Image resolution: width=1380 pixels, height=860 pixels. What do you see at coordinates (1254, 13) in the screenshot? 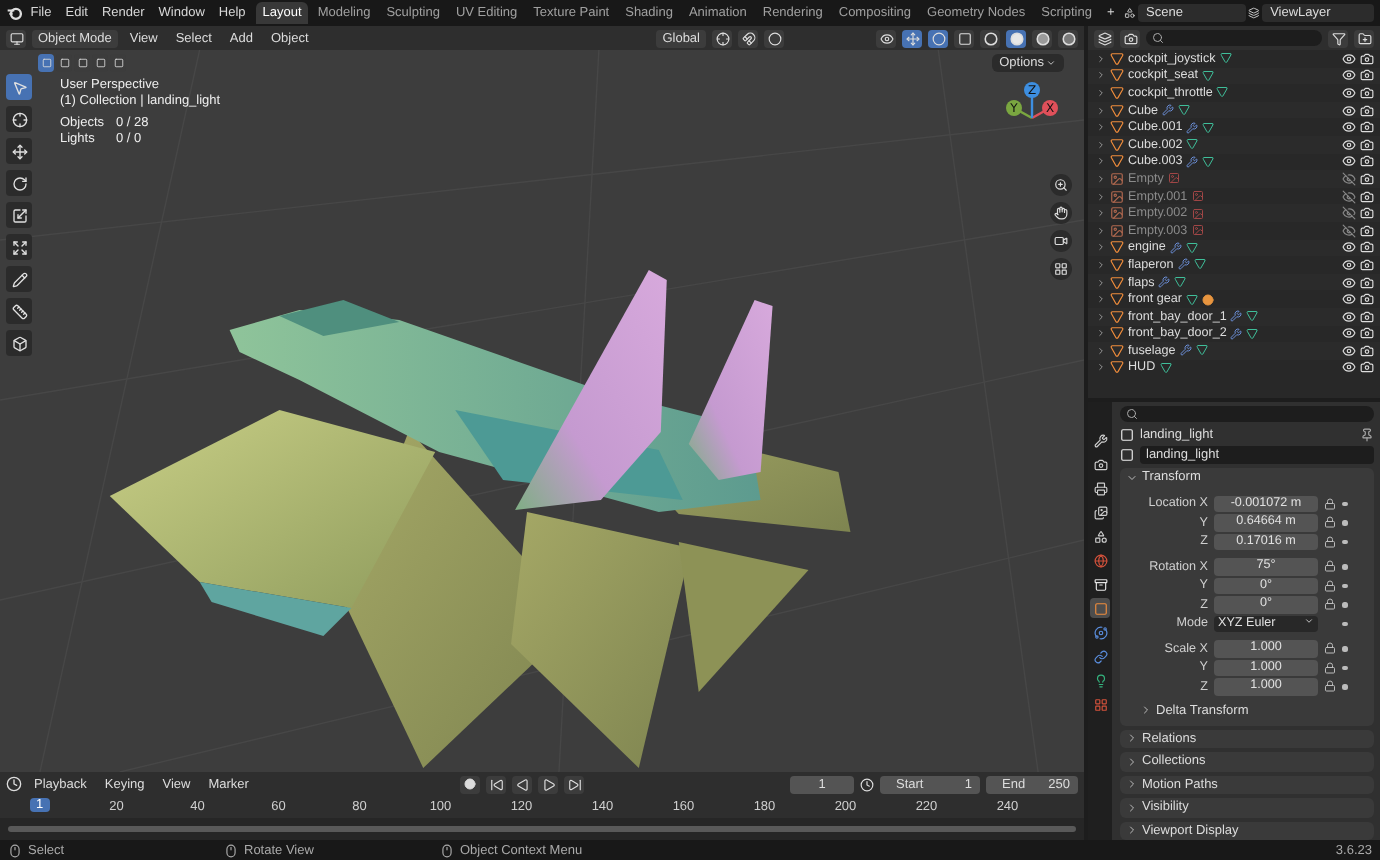
I see `layers-icon` at bounding box center [1254, 13].